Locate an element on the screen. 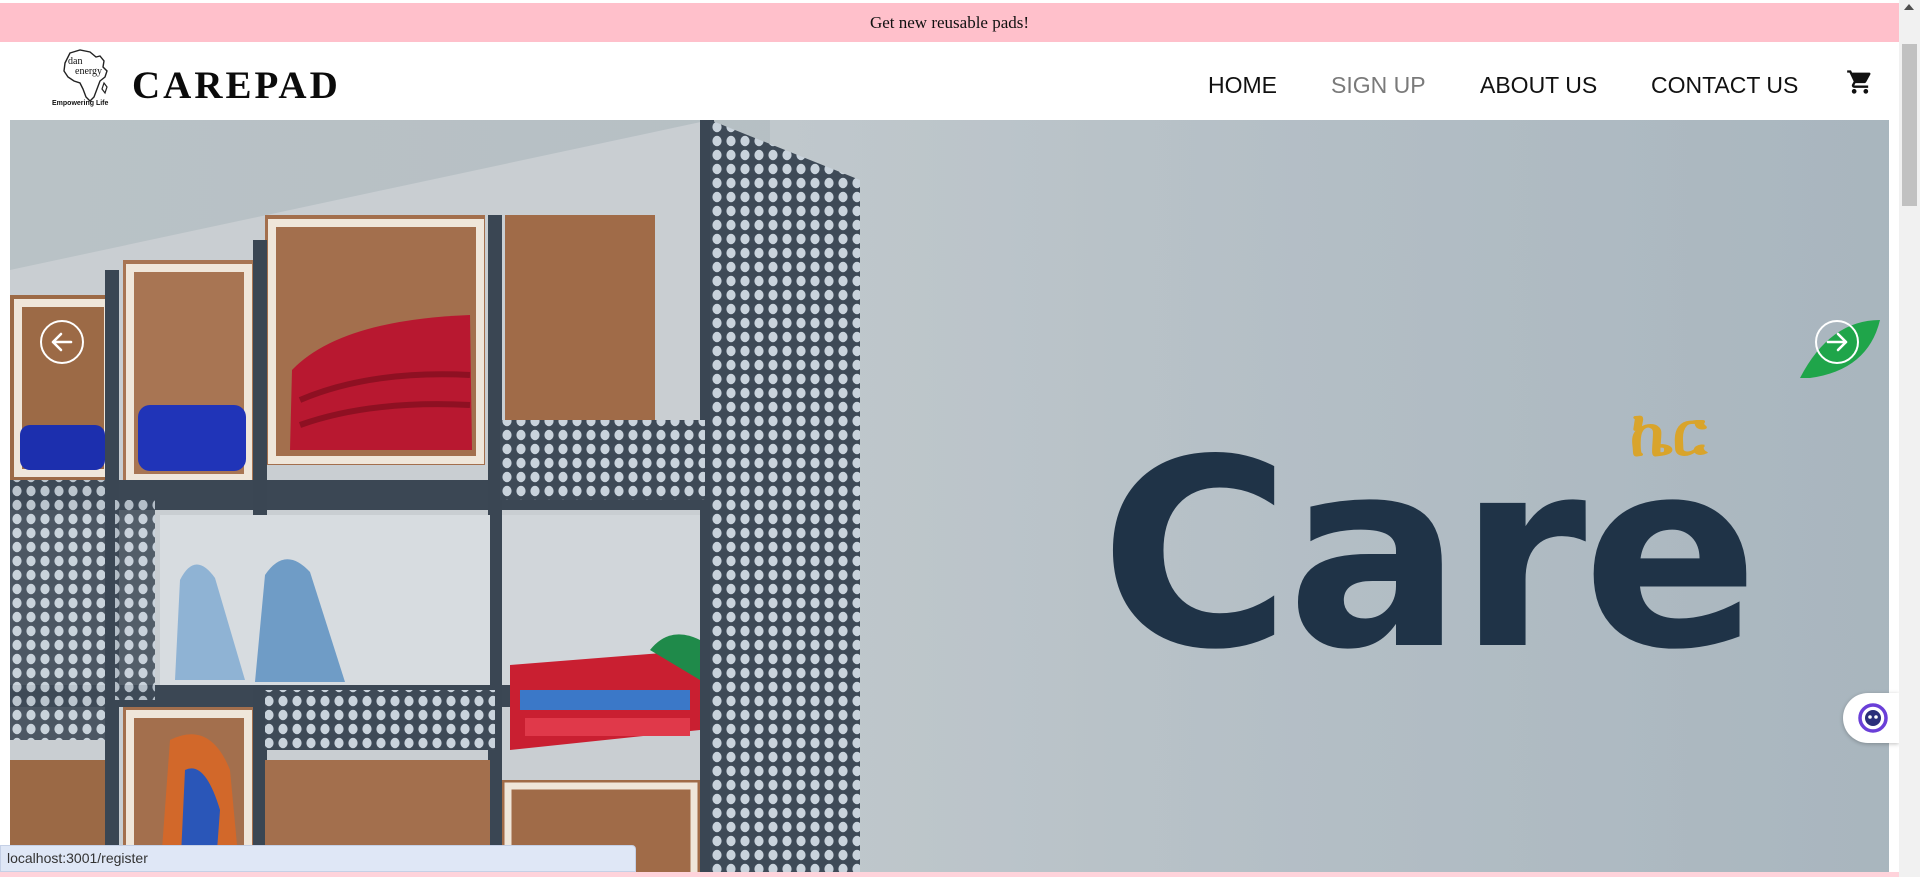 This screenshot has width=1920, height=877. slider-next-button is located at coordinates (1837, 342).